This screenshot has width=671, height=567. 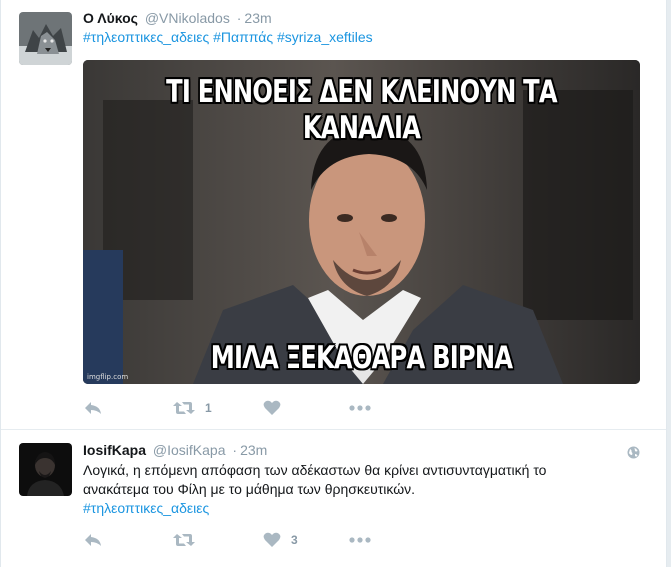 I want to click on like-count: 3, so click(x=294, y=540).